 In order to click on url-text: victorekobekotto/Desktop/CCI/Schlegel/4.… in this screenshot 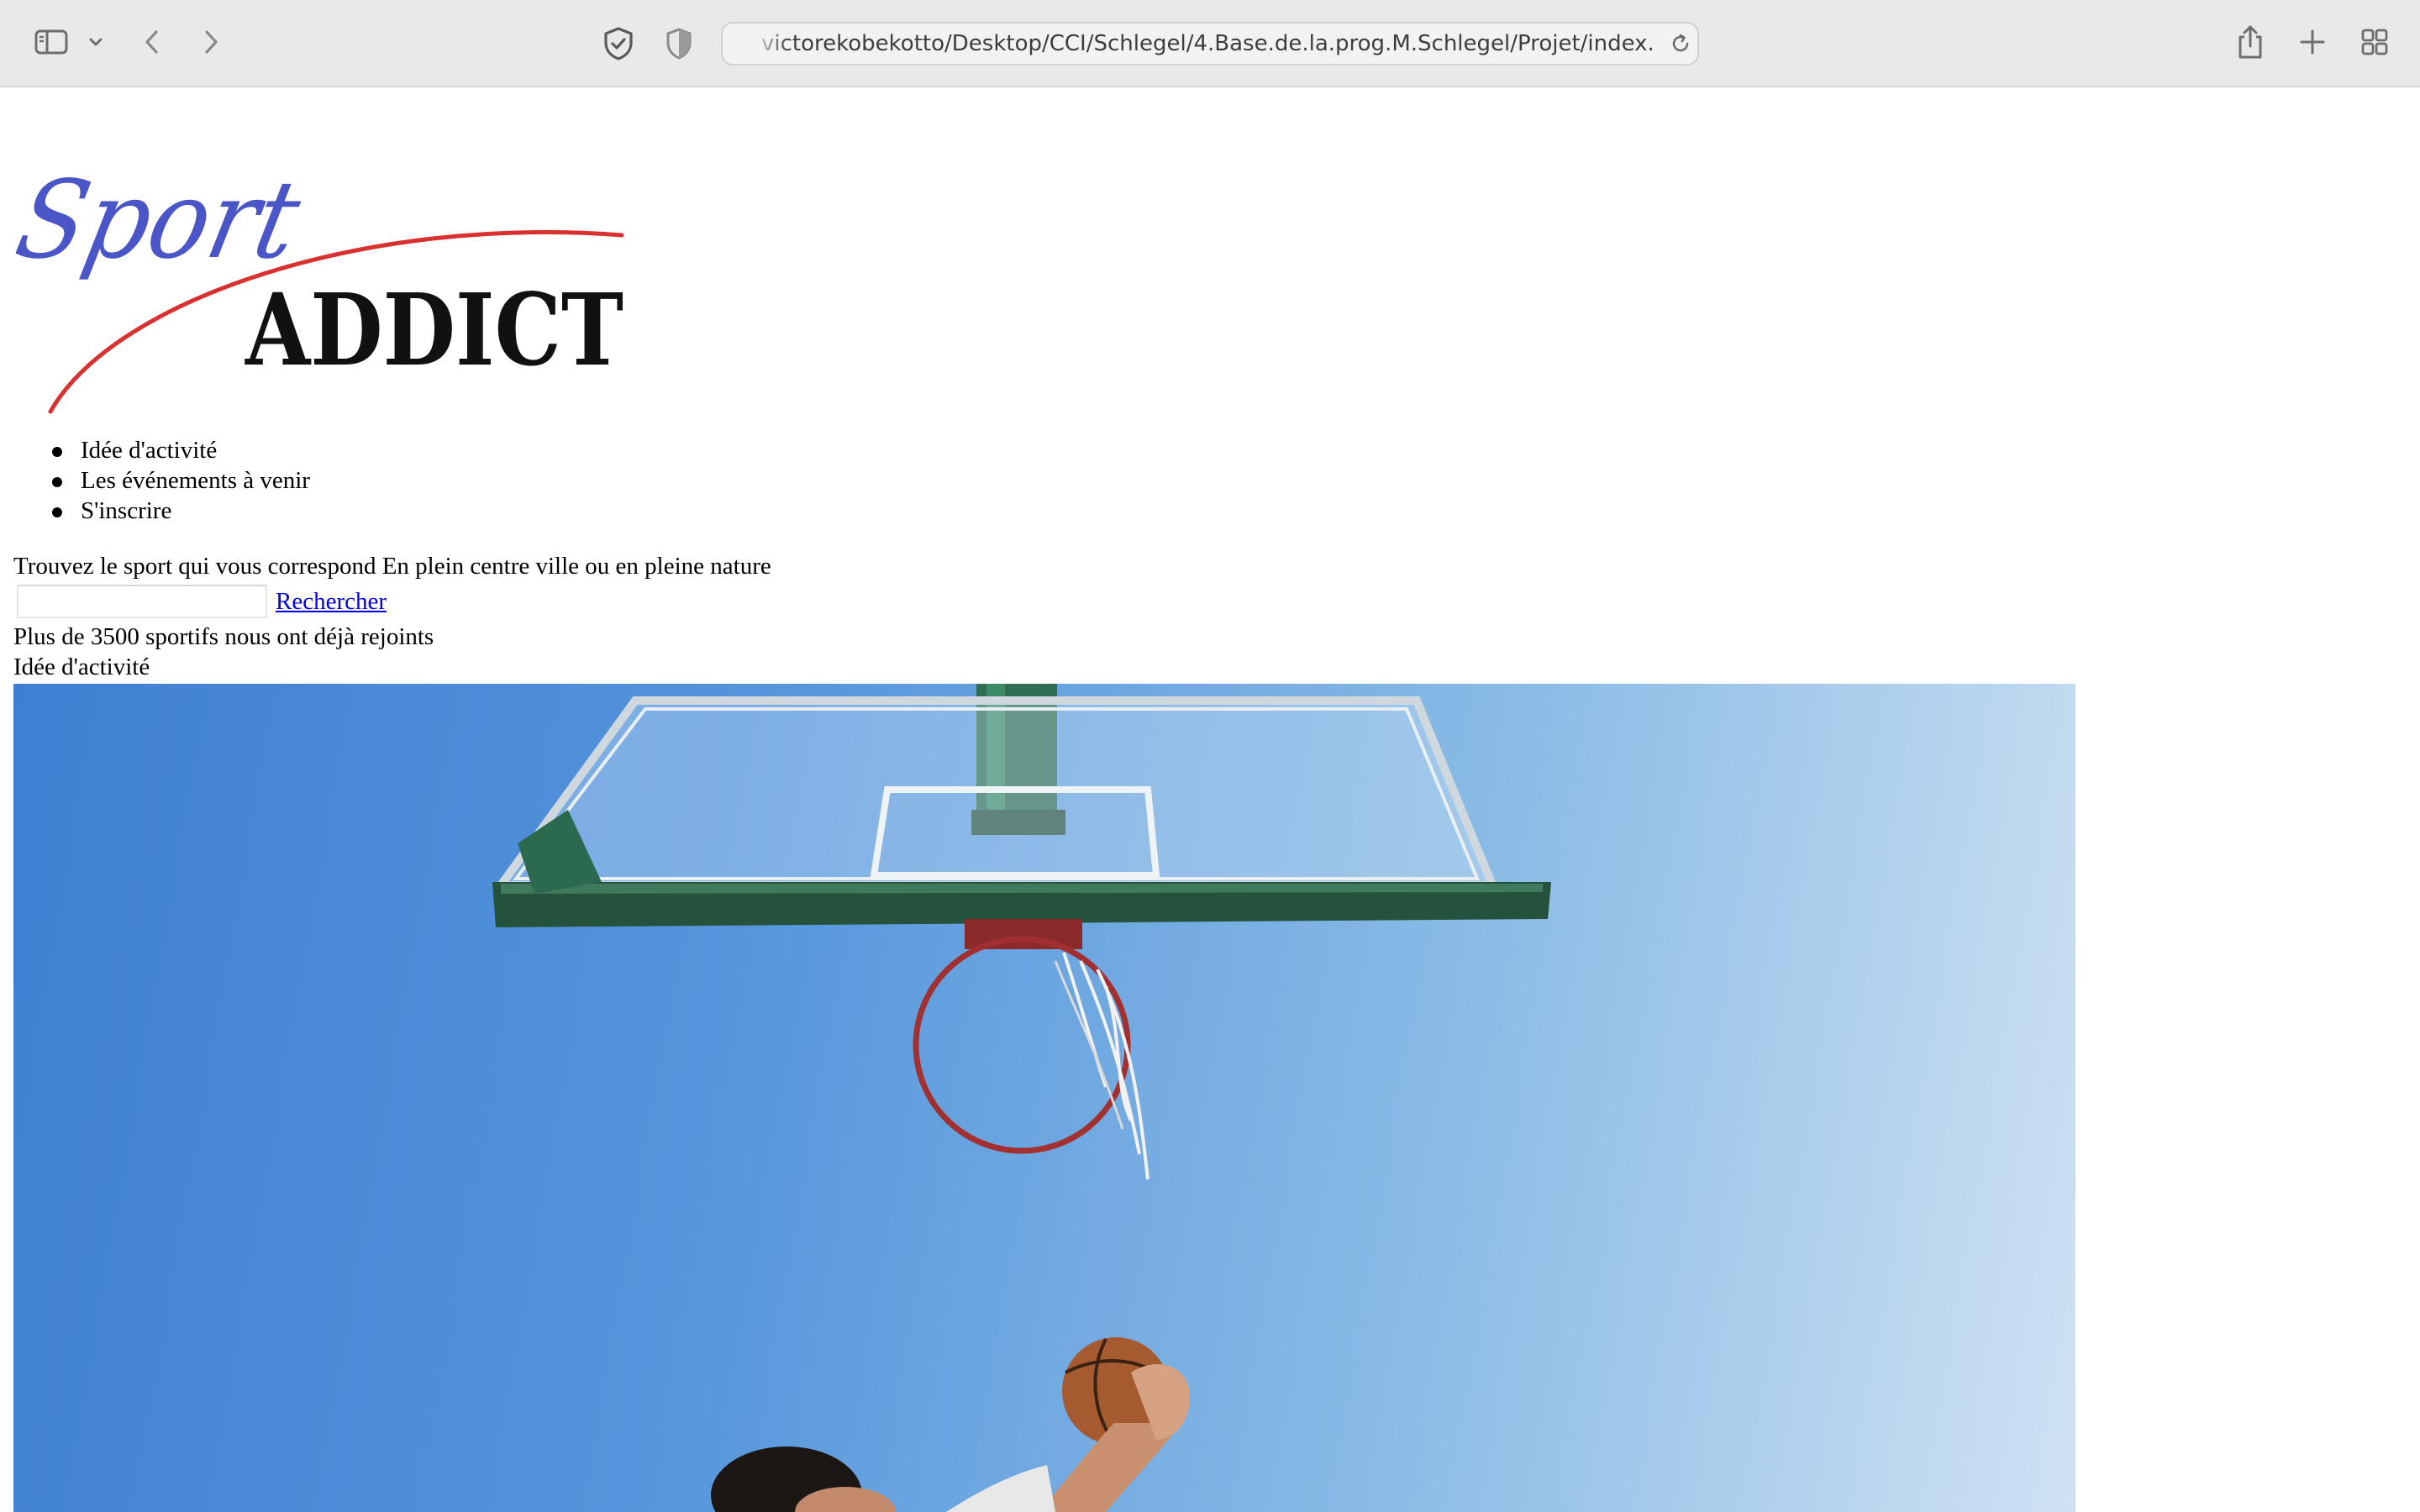, I will do `click(1206, 44)`.